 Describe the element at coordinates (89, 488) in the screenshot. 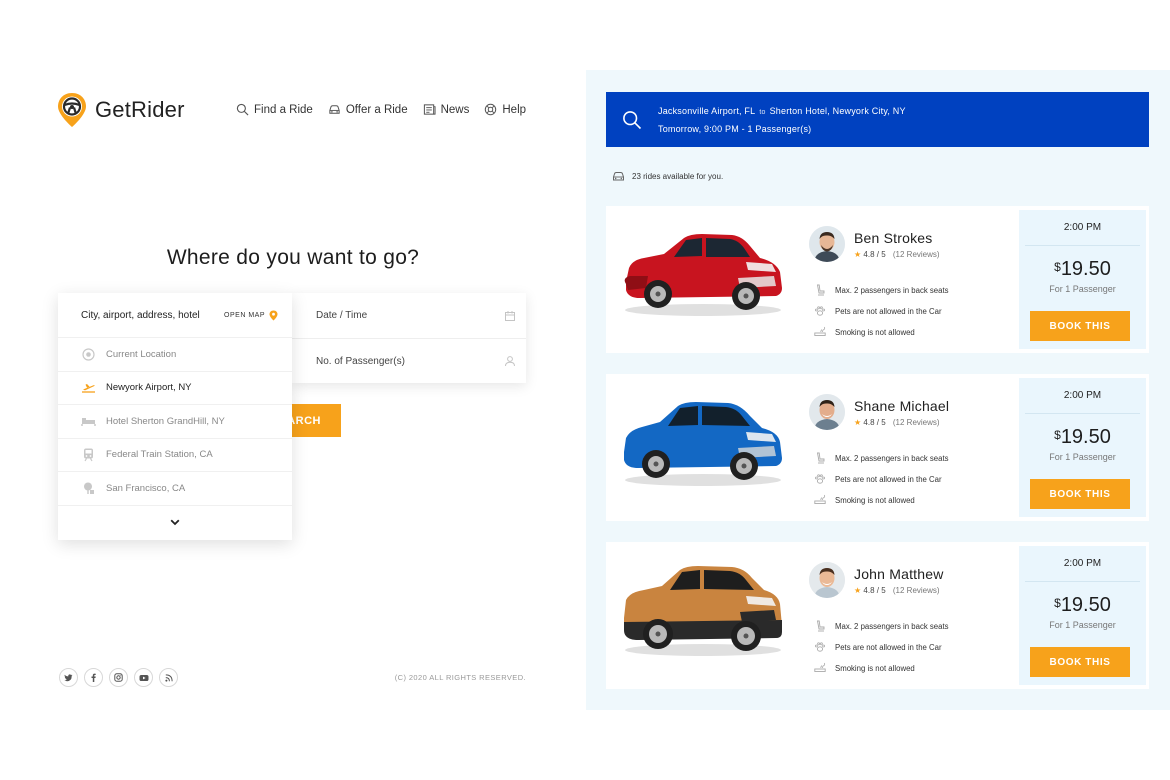

I see `tree-icon` at that location.